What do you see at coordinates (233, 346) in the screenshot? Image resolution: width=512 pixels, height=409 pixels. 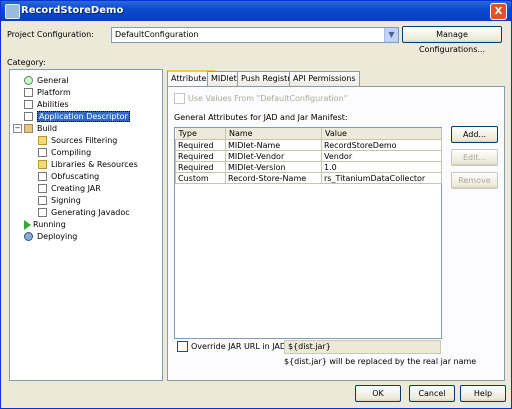 I see `override-checkbox-row: Override JAR URL in JAD:` at bounding box center [233, 346].